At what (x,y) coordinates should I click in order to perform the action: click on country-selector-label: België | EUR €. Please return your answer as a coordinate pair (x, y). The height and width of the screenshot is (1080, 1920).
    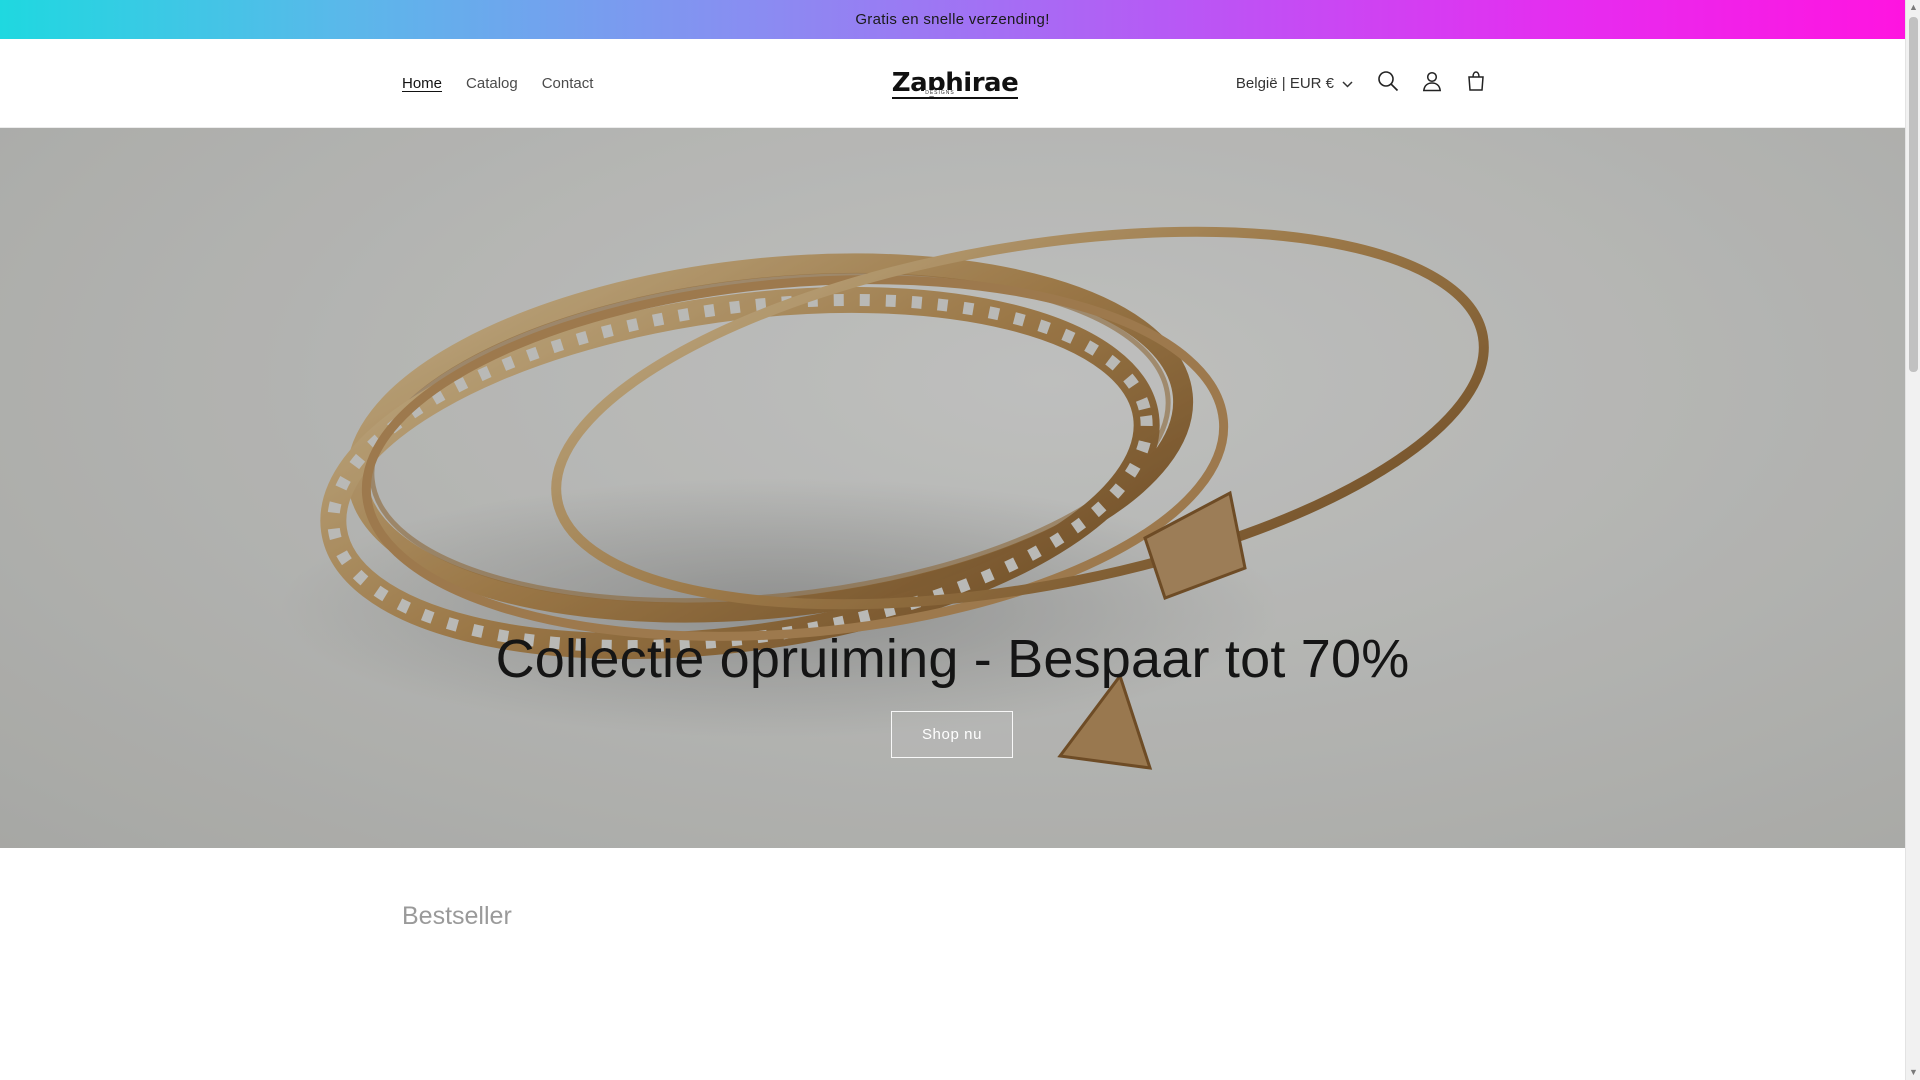
    Looking at the image, I should click on (1284, 83).